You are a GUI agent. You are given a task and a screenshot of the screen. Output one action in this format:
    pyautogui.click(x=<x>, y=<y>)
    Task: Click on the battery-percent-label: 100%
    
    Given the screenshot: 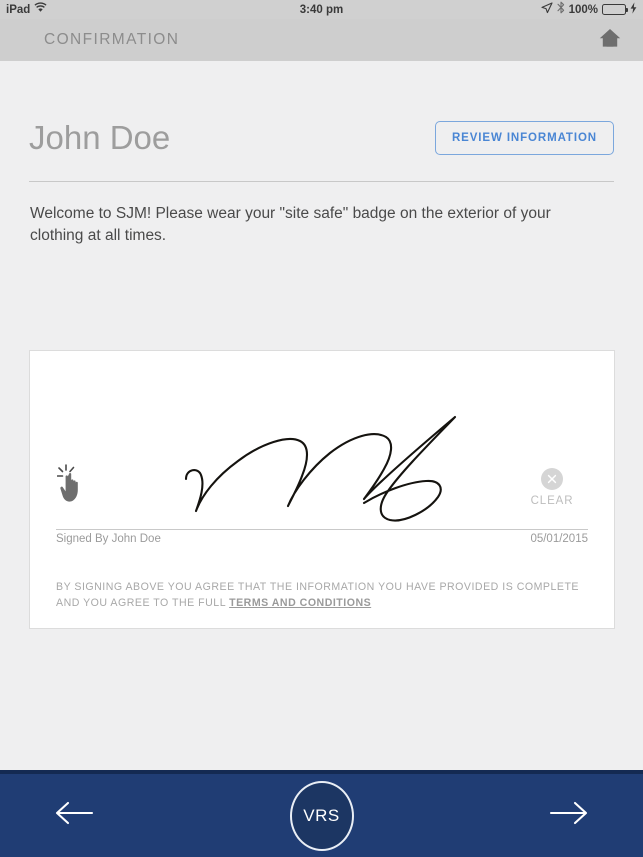 What is the action you would take?
    pyautogui.click(x=583, y=9)
    